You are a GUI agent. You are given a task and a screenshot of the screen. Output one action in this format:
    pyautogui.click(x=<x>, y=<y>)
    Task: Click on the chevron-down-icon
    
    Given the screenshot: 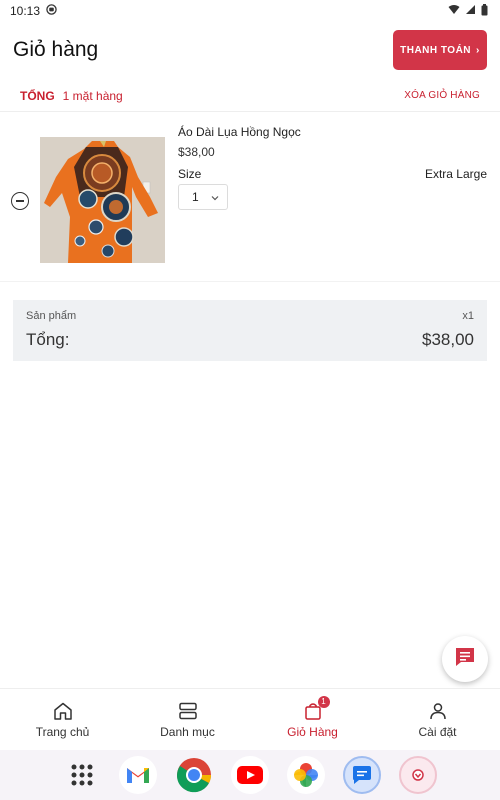 What is the action you would take?
    pyautogui.click(x=215, y=197)
    